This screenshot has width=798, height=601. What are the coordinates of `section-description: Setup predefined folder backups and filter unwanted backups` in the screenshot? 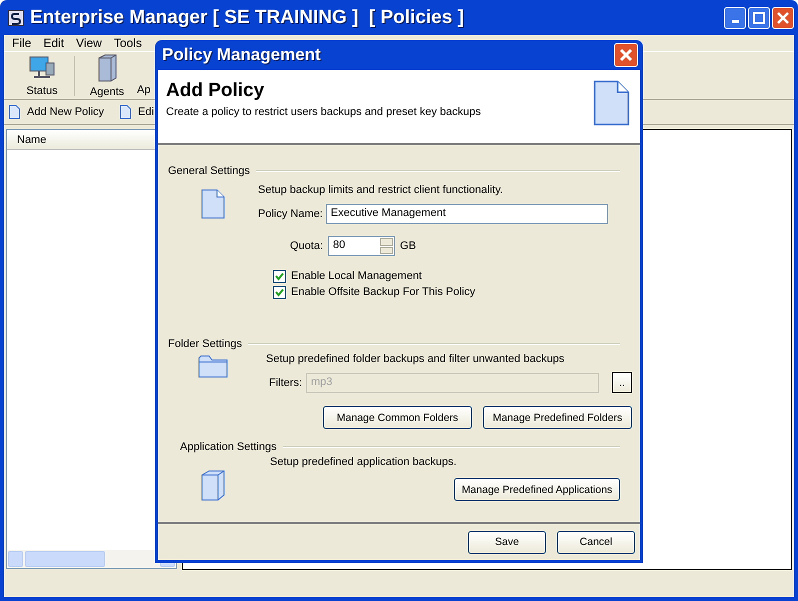 It's located at (416, 359).